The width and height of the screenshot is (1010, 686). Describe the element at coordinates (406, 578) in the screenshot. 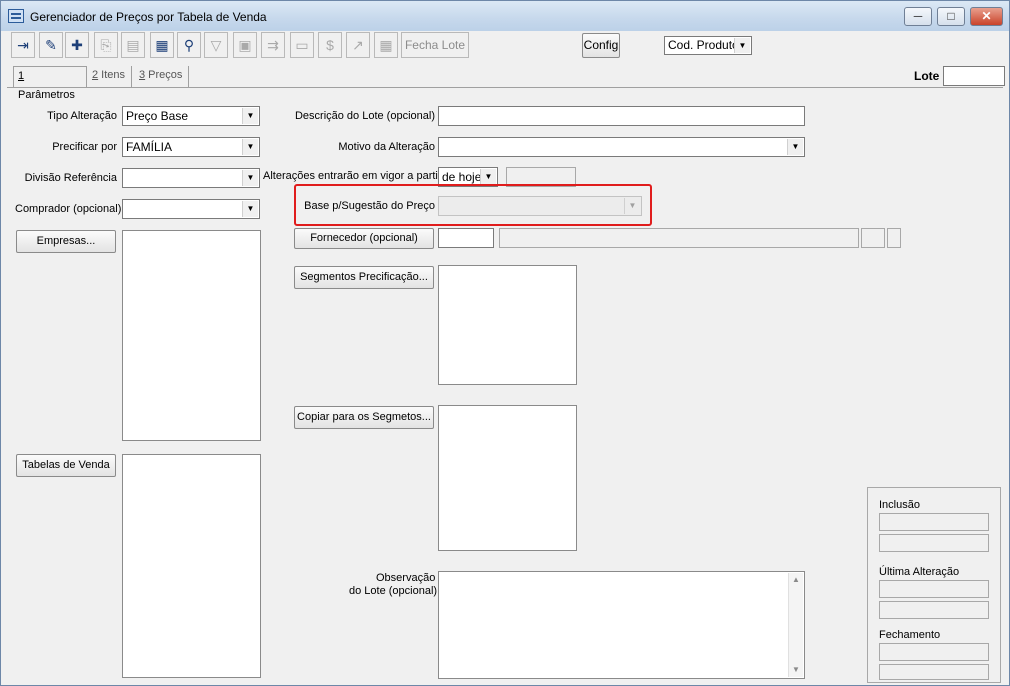

I see `observacao-label-line1: Observação` at that location.